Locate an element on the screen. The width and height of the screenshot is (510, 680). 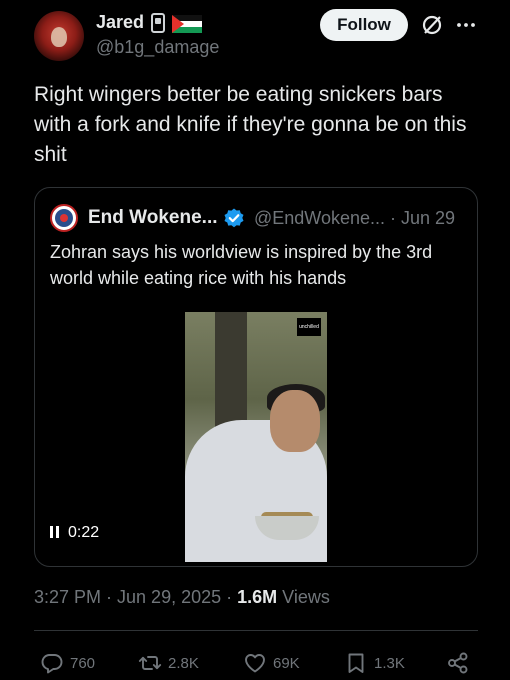
quote-handle-date: @EndWokene... · Jun 29 is located at coordinates (355, 218).